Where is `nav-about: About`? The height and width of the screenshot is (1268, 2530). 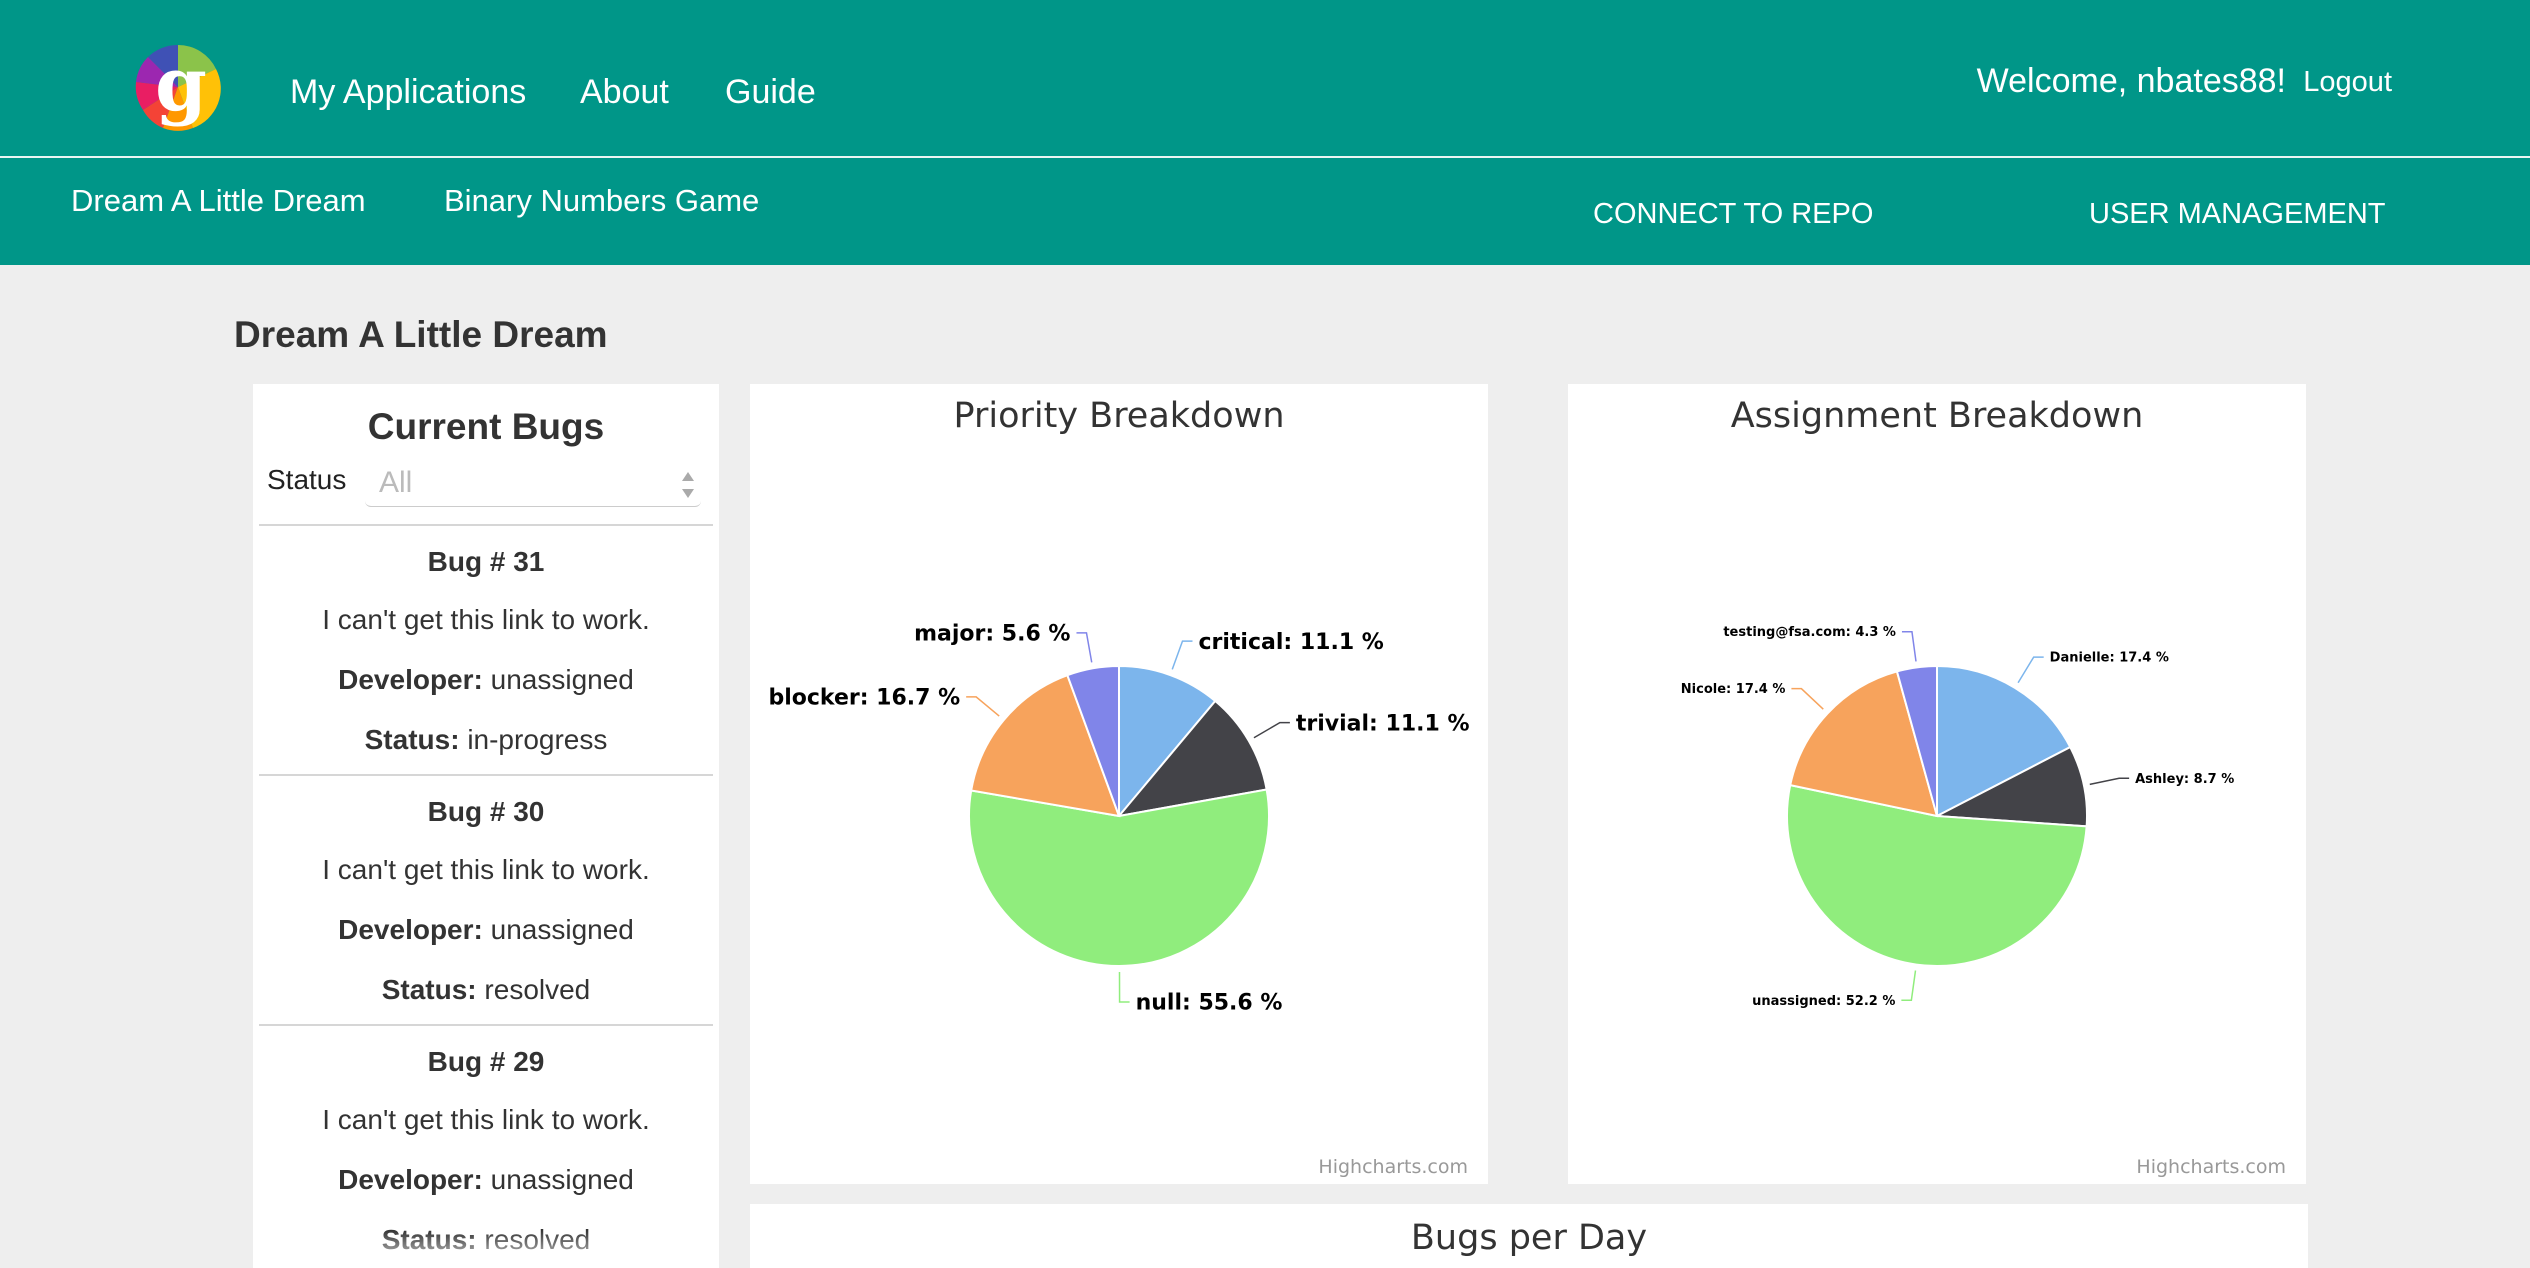 nav-about: About is located at coordinates (624, 92).